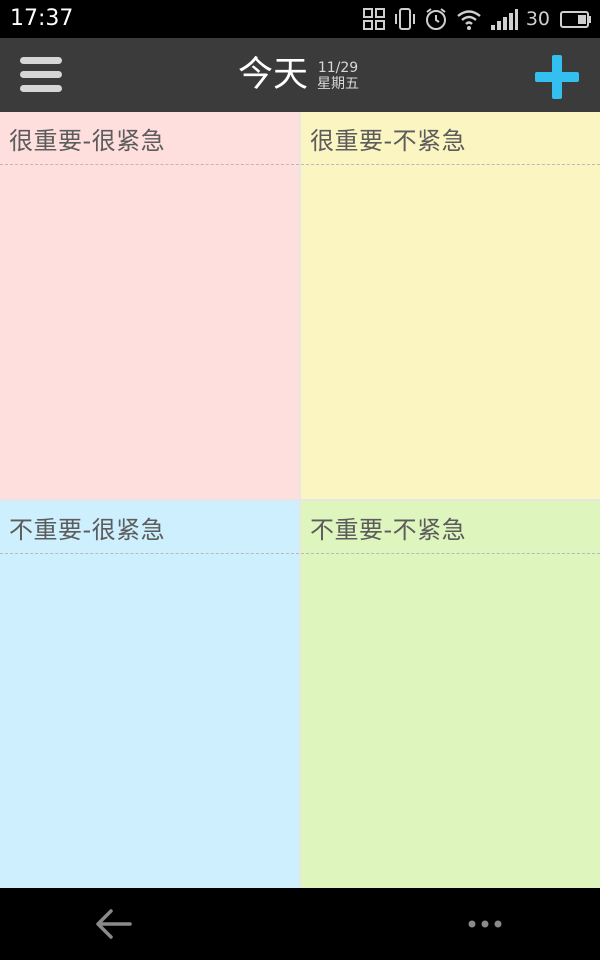 This screenshot has height=960, width=600. I want to click on battery-icon, so click(575, 19).